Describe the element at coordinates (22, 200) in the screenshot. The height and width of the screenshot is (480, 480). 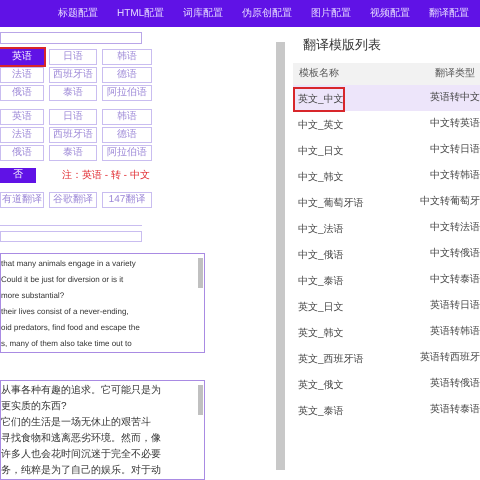
I see `engine-button: 有道翻译` at that location.